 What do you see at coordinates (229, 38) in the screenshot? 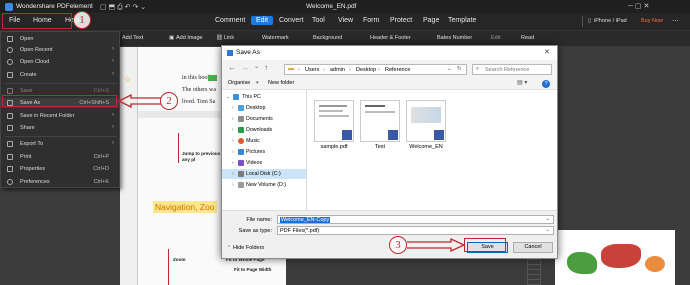
I see `link-button: Link` at bounding box center [229, 38].